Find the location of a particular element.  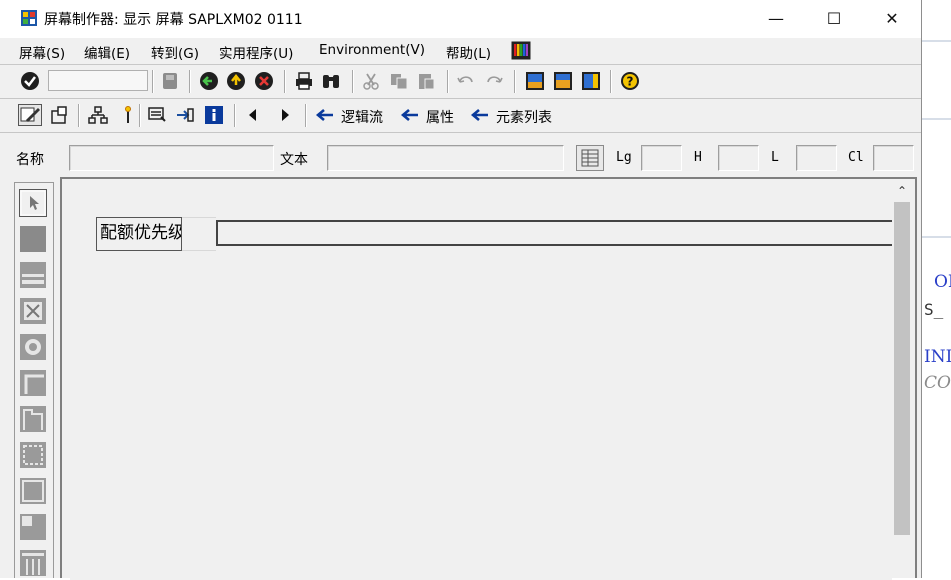

l-label: L is located at coordinates (775, 157).